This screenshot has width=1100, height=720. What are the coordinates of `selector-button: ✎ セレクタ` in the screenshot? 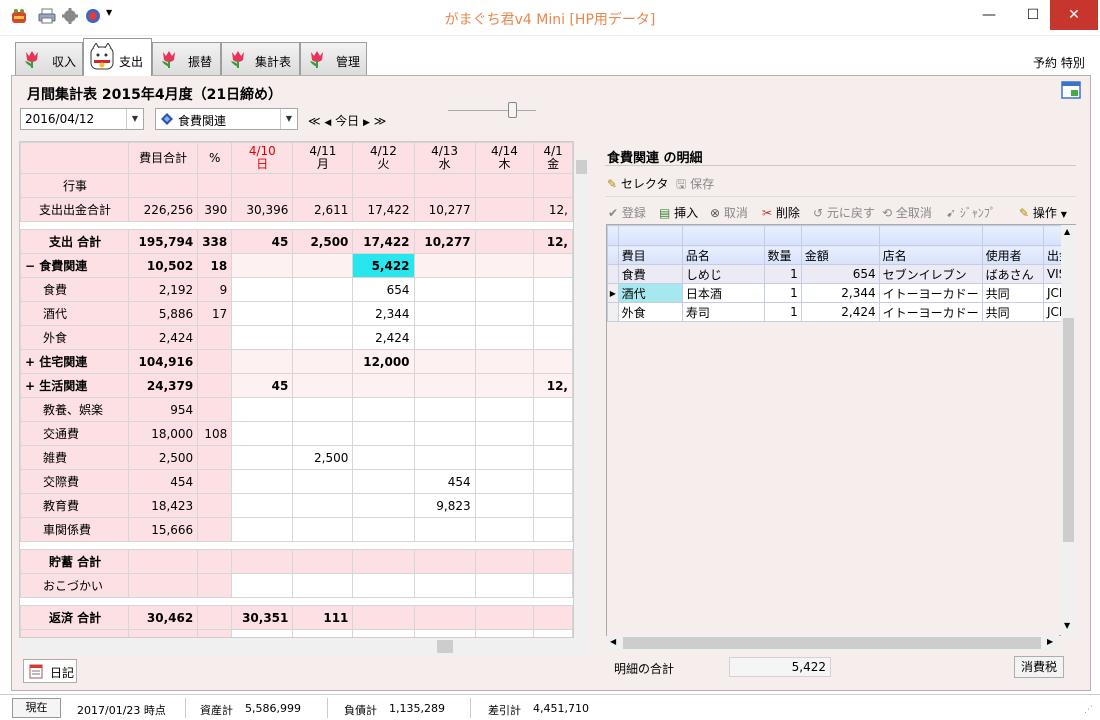 It's located at (637, 183).